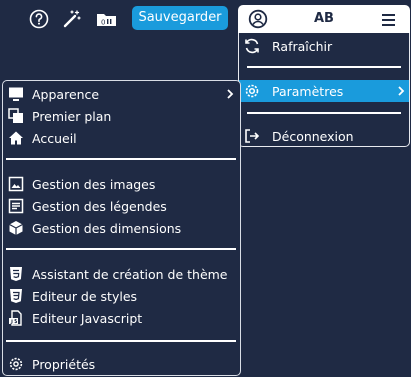  What do you see at coordinates (252, 91) in the screenshot?
I see `gear-icon` at bounding box center [252, 91].